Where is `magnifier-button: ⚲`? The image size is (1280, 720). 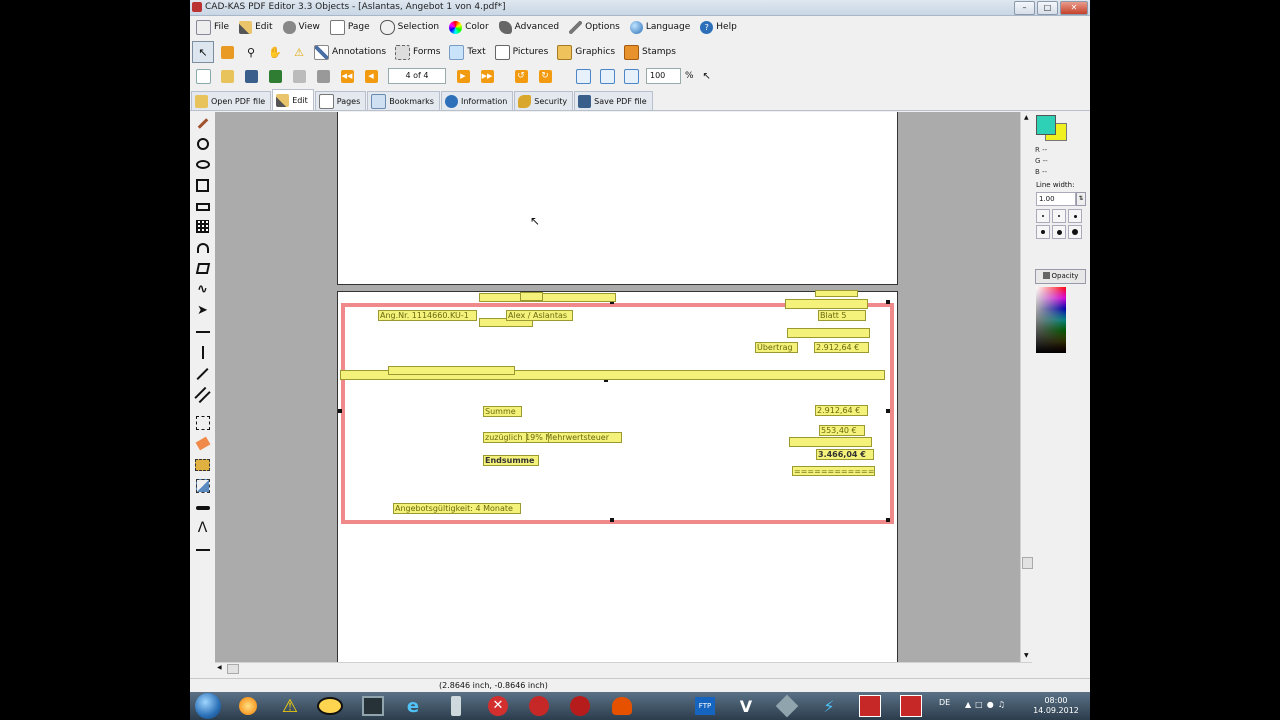 magnifier-button: ⚲ is located at coordinates (251, 52).